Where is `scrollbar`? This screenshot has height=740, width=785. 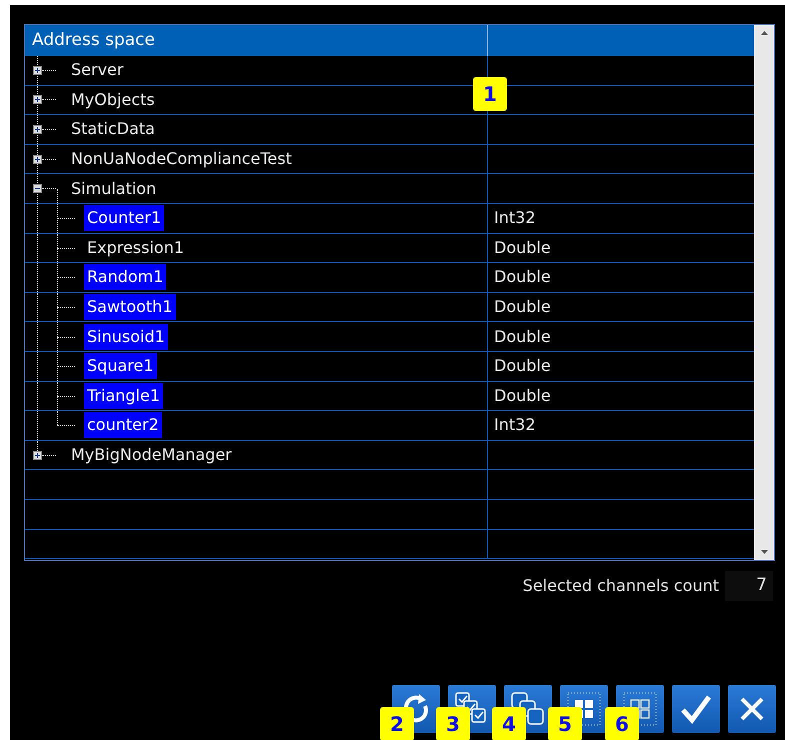
scrollbar is located at coordinates (764, 292).